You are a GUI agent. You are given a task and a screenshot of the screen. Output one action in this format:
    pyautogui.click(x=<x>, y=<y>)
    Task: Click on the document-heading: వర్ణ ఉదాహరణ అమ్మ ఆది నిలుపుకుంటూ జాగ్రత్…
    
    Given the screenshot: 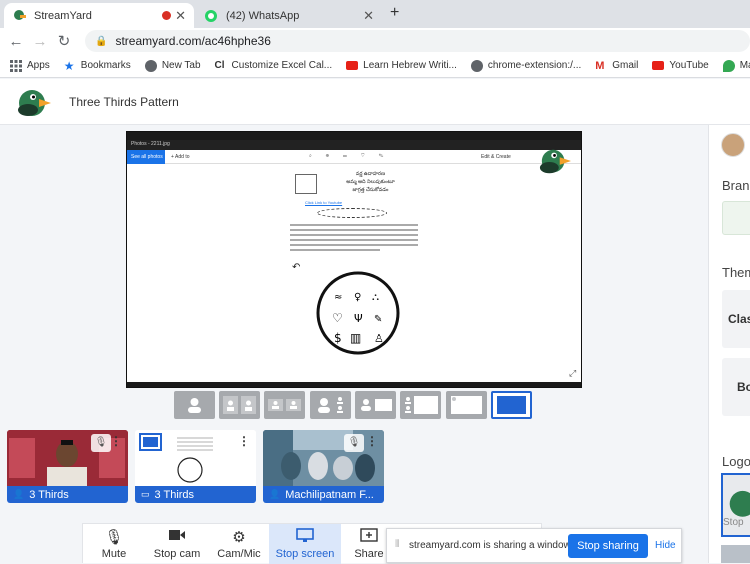 What is the action you would take?
    pyautogui.click(x=370, y=182)
    